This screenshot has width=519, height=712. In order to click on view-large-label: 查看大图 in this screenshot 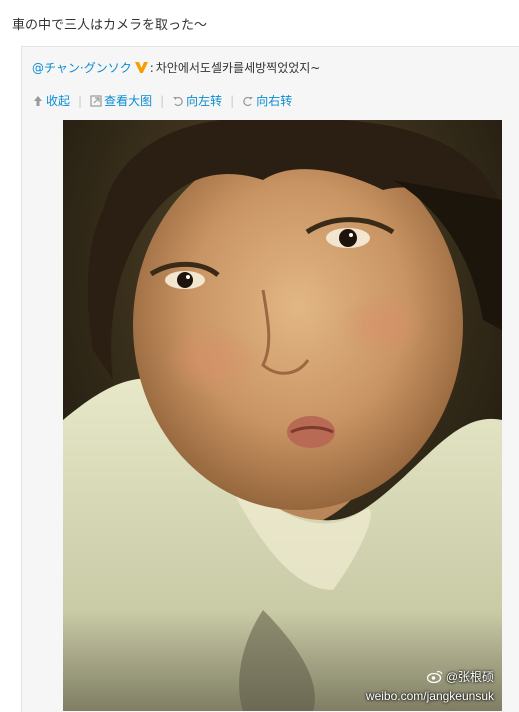, I will do `click(128, 101)`.